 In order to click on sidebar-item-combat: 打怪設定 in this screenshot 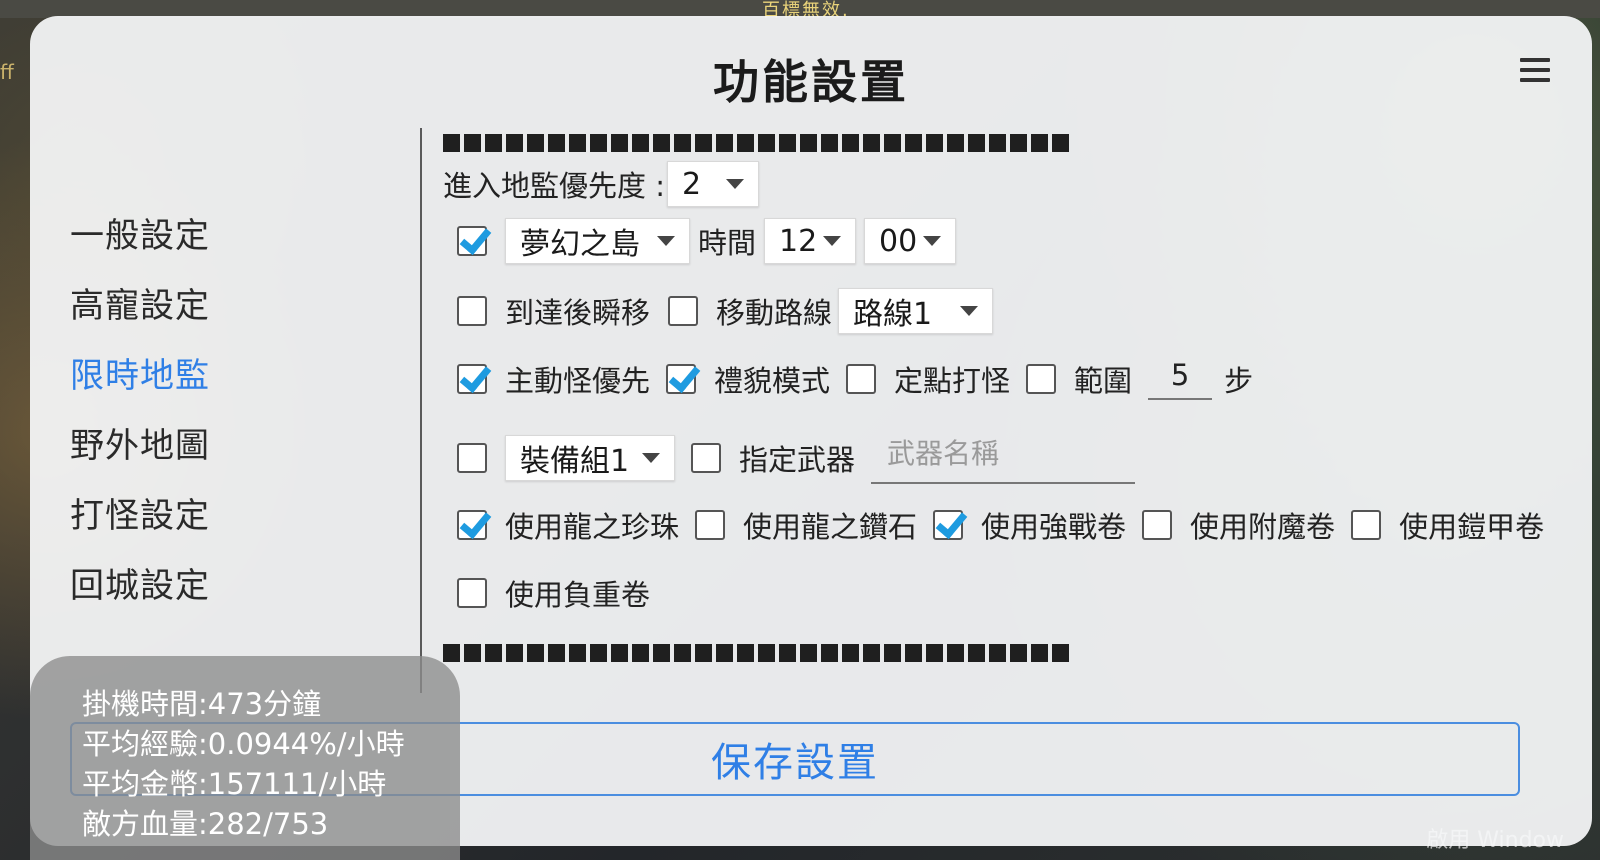, I will do `click(140, 523)`.